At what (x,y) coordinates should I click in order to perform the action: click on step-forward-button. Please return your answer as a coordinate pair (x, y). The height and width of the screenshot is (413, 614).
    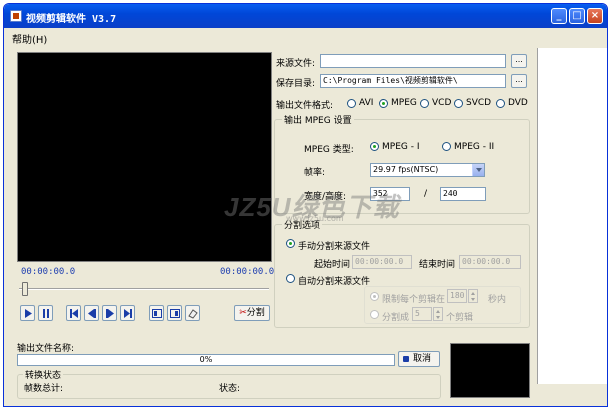
    Looking at the image, I should click on (109, 313).